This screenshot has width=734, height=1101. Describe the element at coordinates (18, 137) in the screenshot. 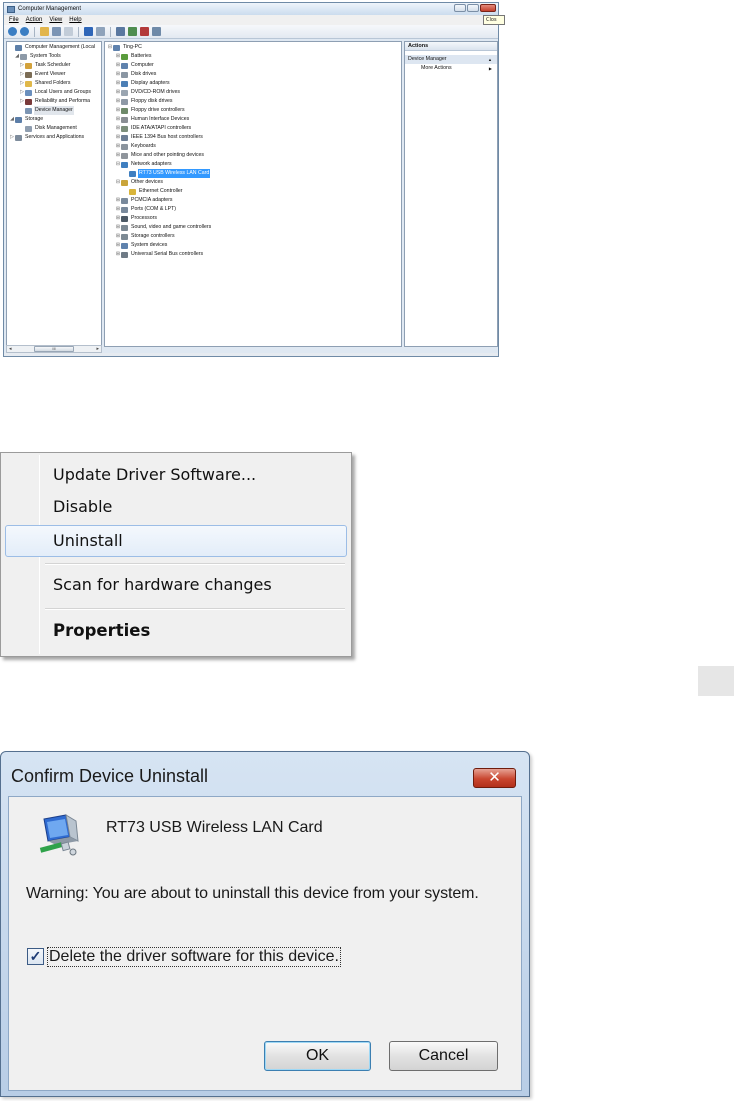

I see `services-icon` at that location.